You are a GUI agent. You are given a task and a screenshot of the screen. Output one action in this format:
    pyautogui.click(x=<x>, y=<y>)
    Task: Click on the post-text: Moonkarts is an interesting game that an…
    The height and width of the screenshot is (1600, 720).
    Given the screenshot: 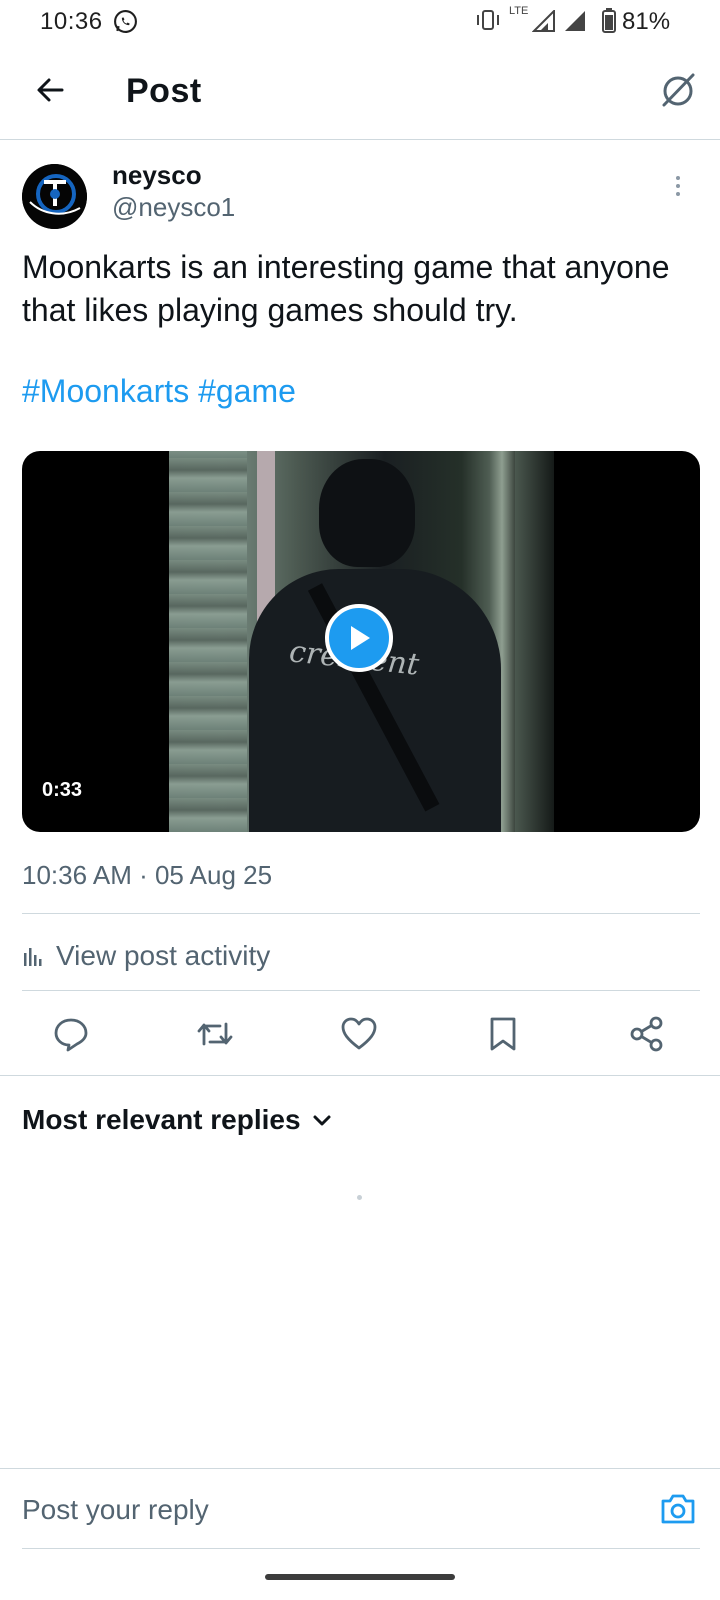 What is the action you would take?
    pyautogui.click(x=346, y=288)
    